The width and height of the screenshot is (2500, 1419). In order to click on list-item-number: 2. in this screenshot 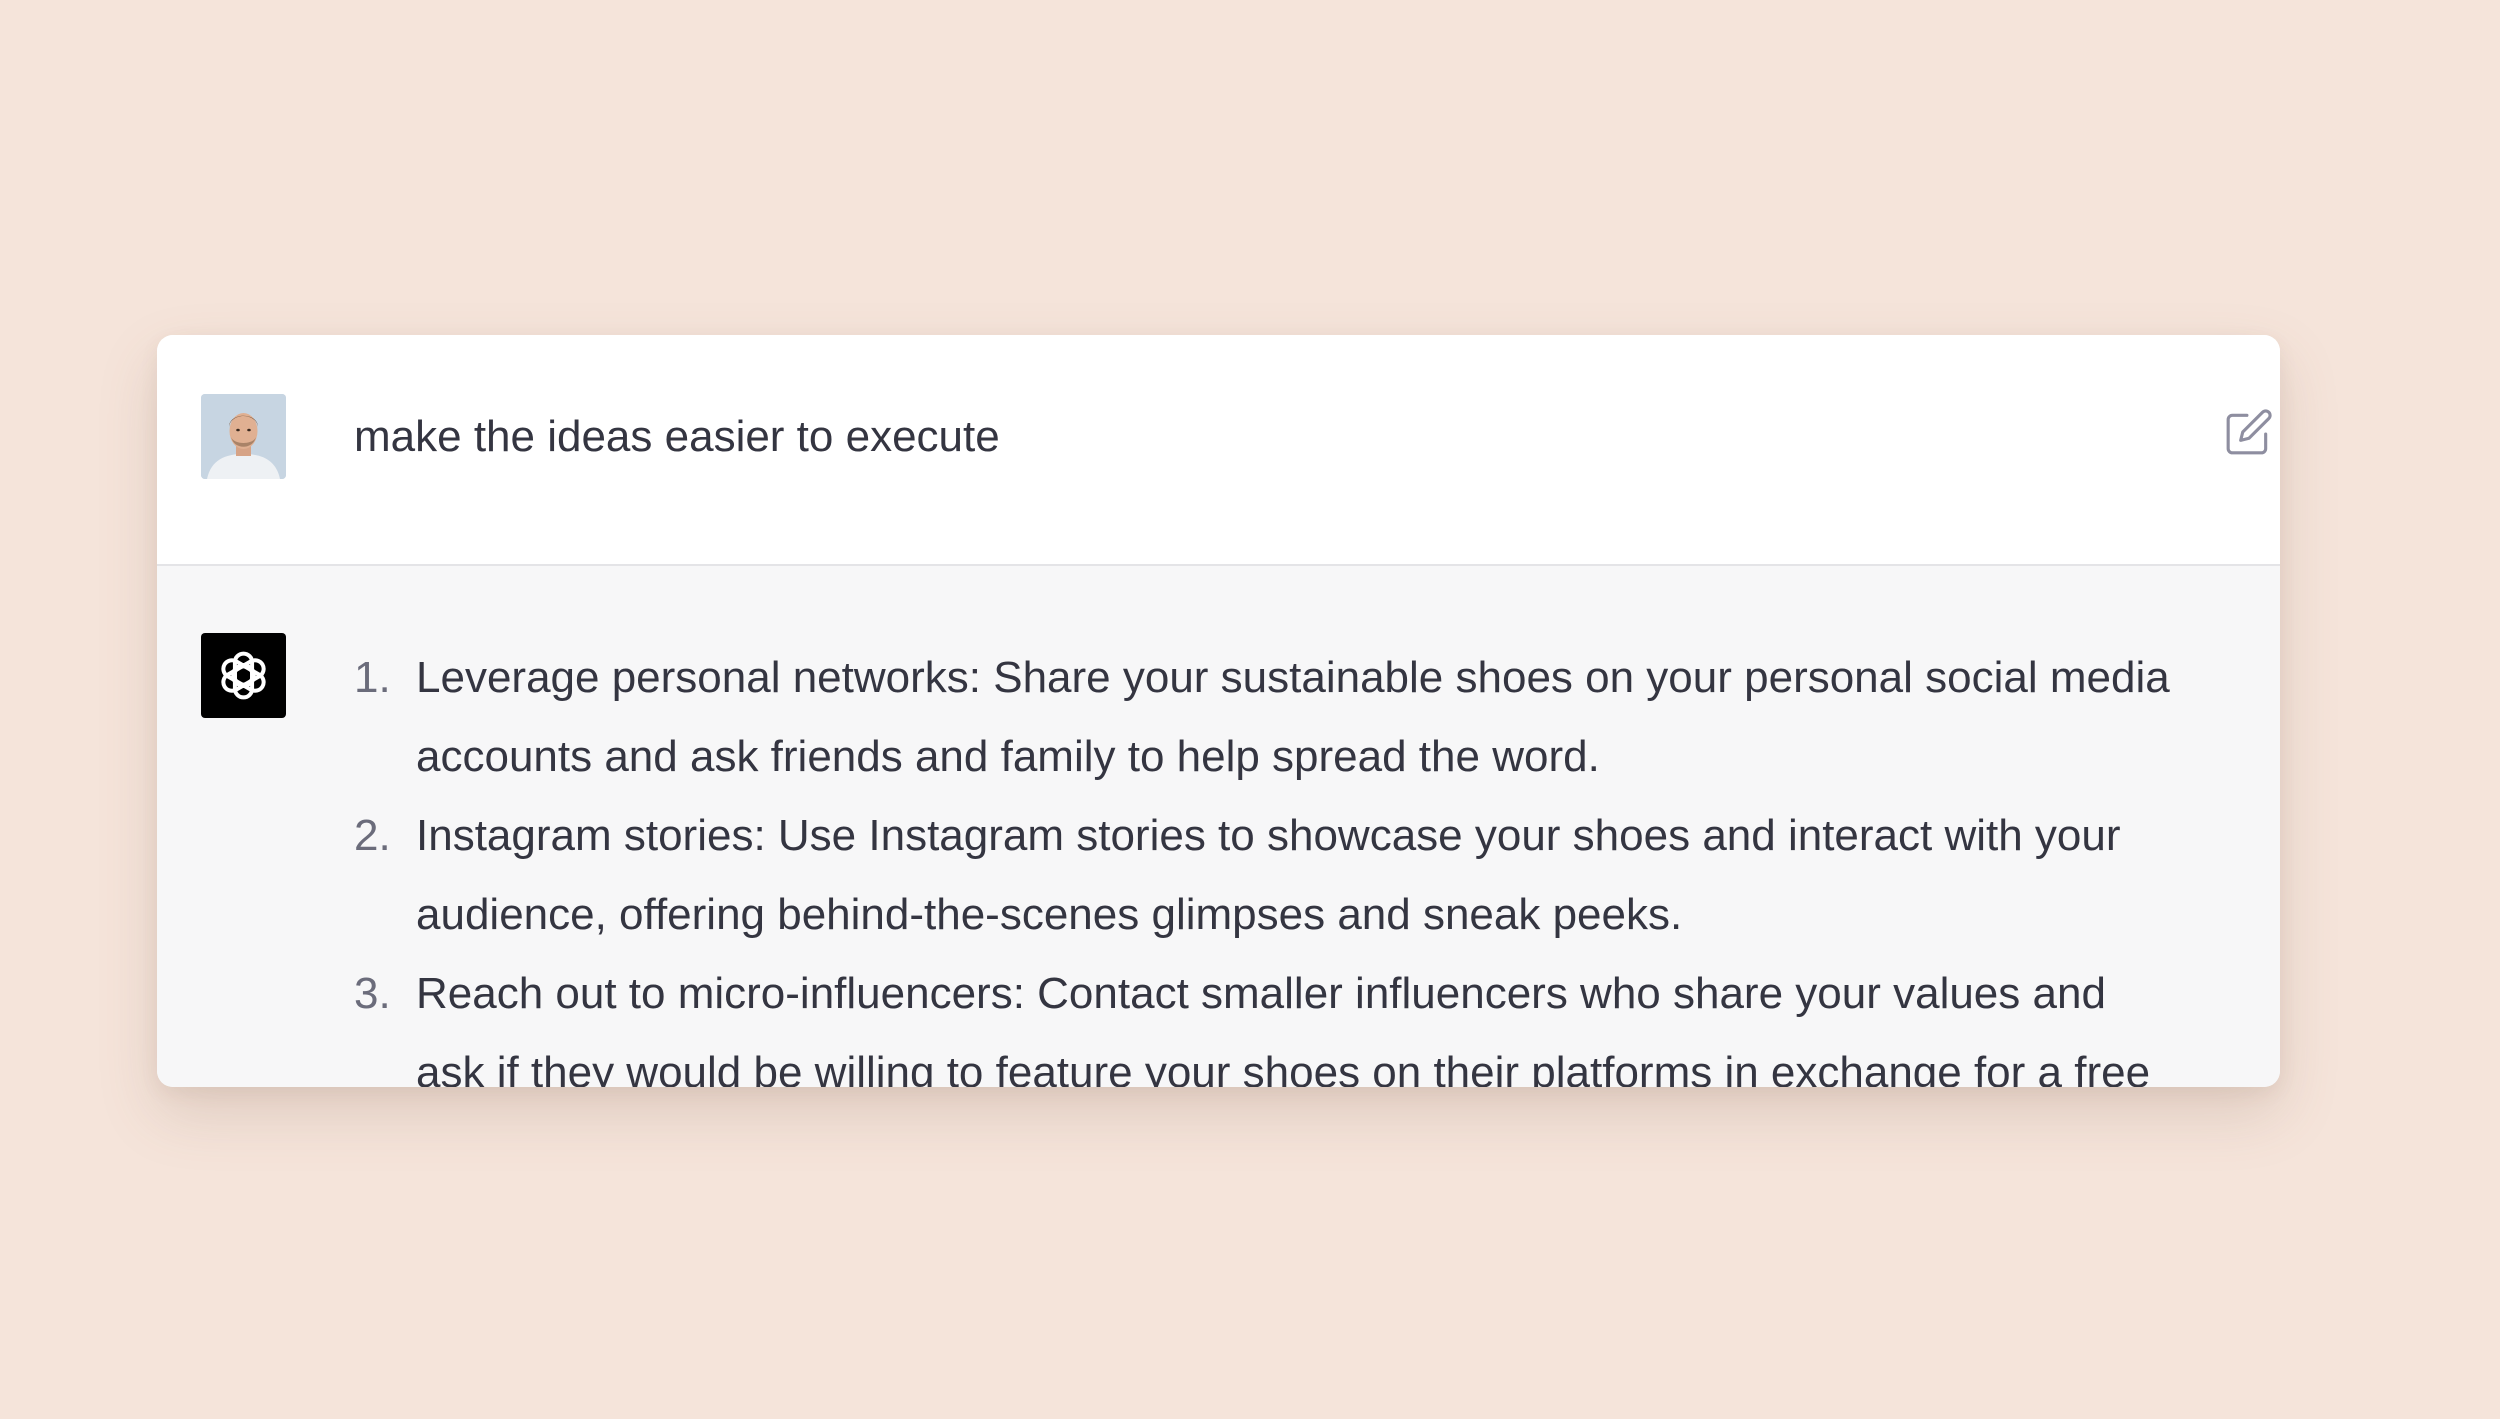, I will do `click(372, 835)`.